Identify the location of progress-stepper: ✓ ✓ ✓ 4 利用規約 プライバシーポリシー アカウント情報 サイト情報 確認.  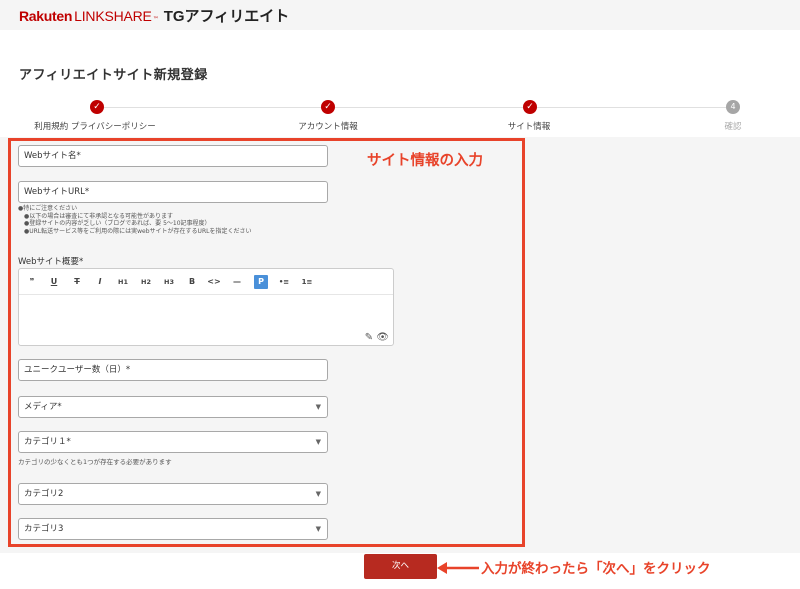
(400, 115).